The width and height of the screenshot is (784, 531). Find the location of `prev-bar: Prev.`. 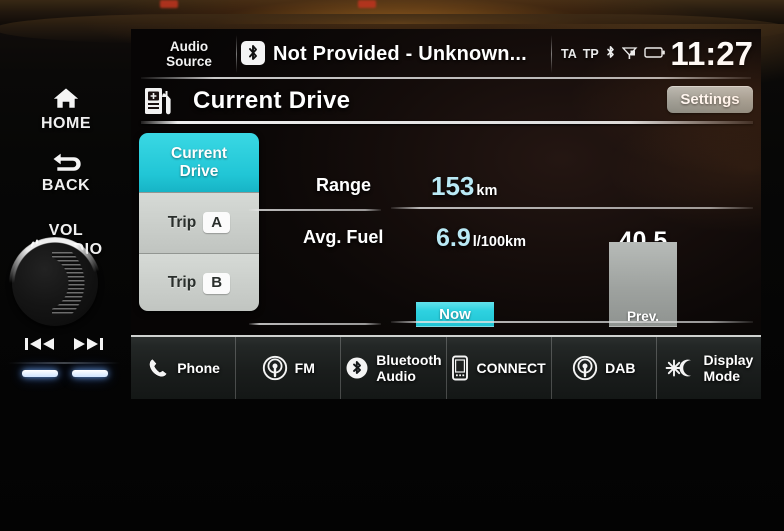

prev-bar: Prev. is located at coordinates (643, 284).